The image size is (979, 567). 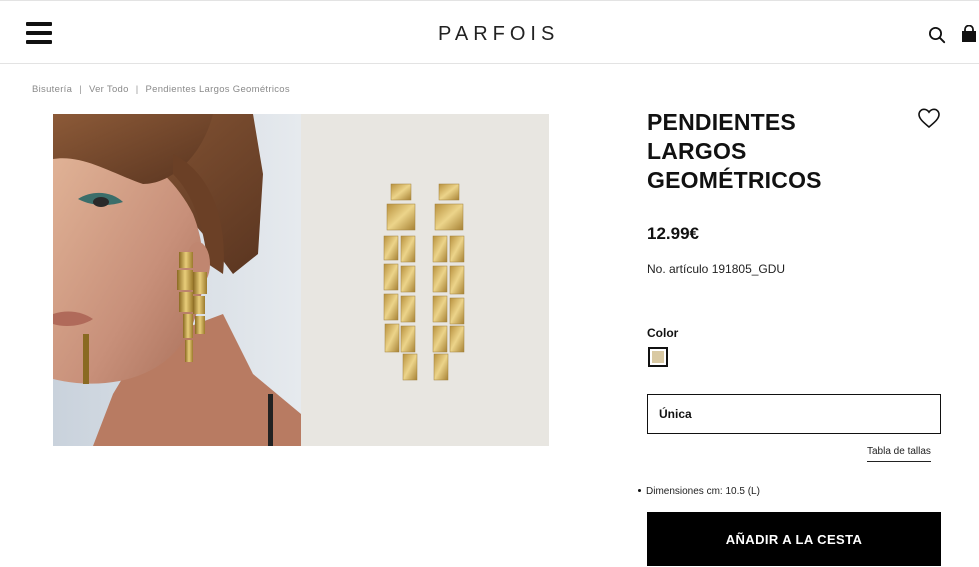 What do you see at coordinates (734, 151) in the screenshot?
I see `product-title: PENDIENTES LARGOS GEOMÉTRICOS` at bounding box center [734, 151].